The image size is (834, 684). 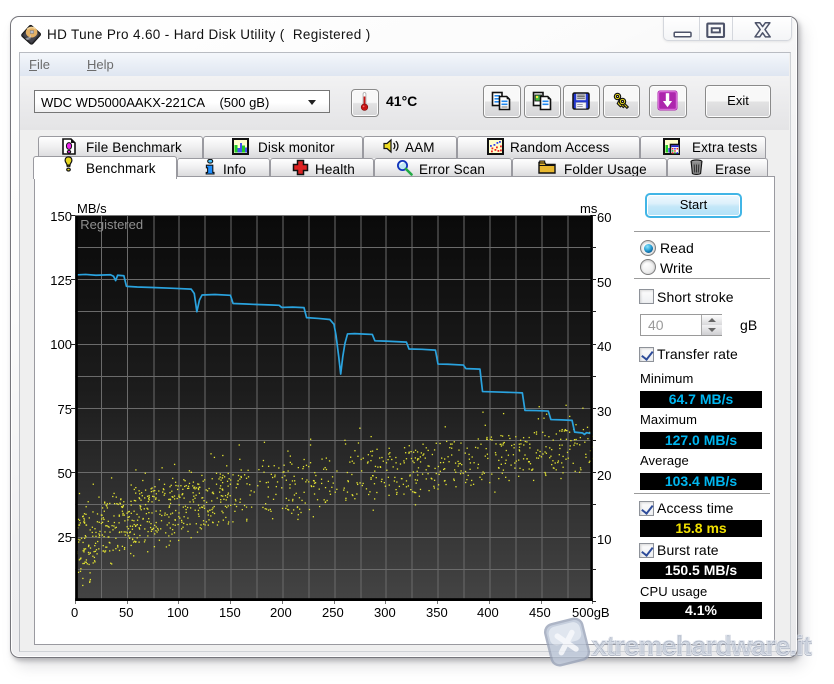 What do you see at coordinates (111, 224) in the screenshot?
I see `svg-text: Registered` at bounding box center [111, 224].